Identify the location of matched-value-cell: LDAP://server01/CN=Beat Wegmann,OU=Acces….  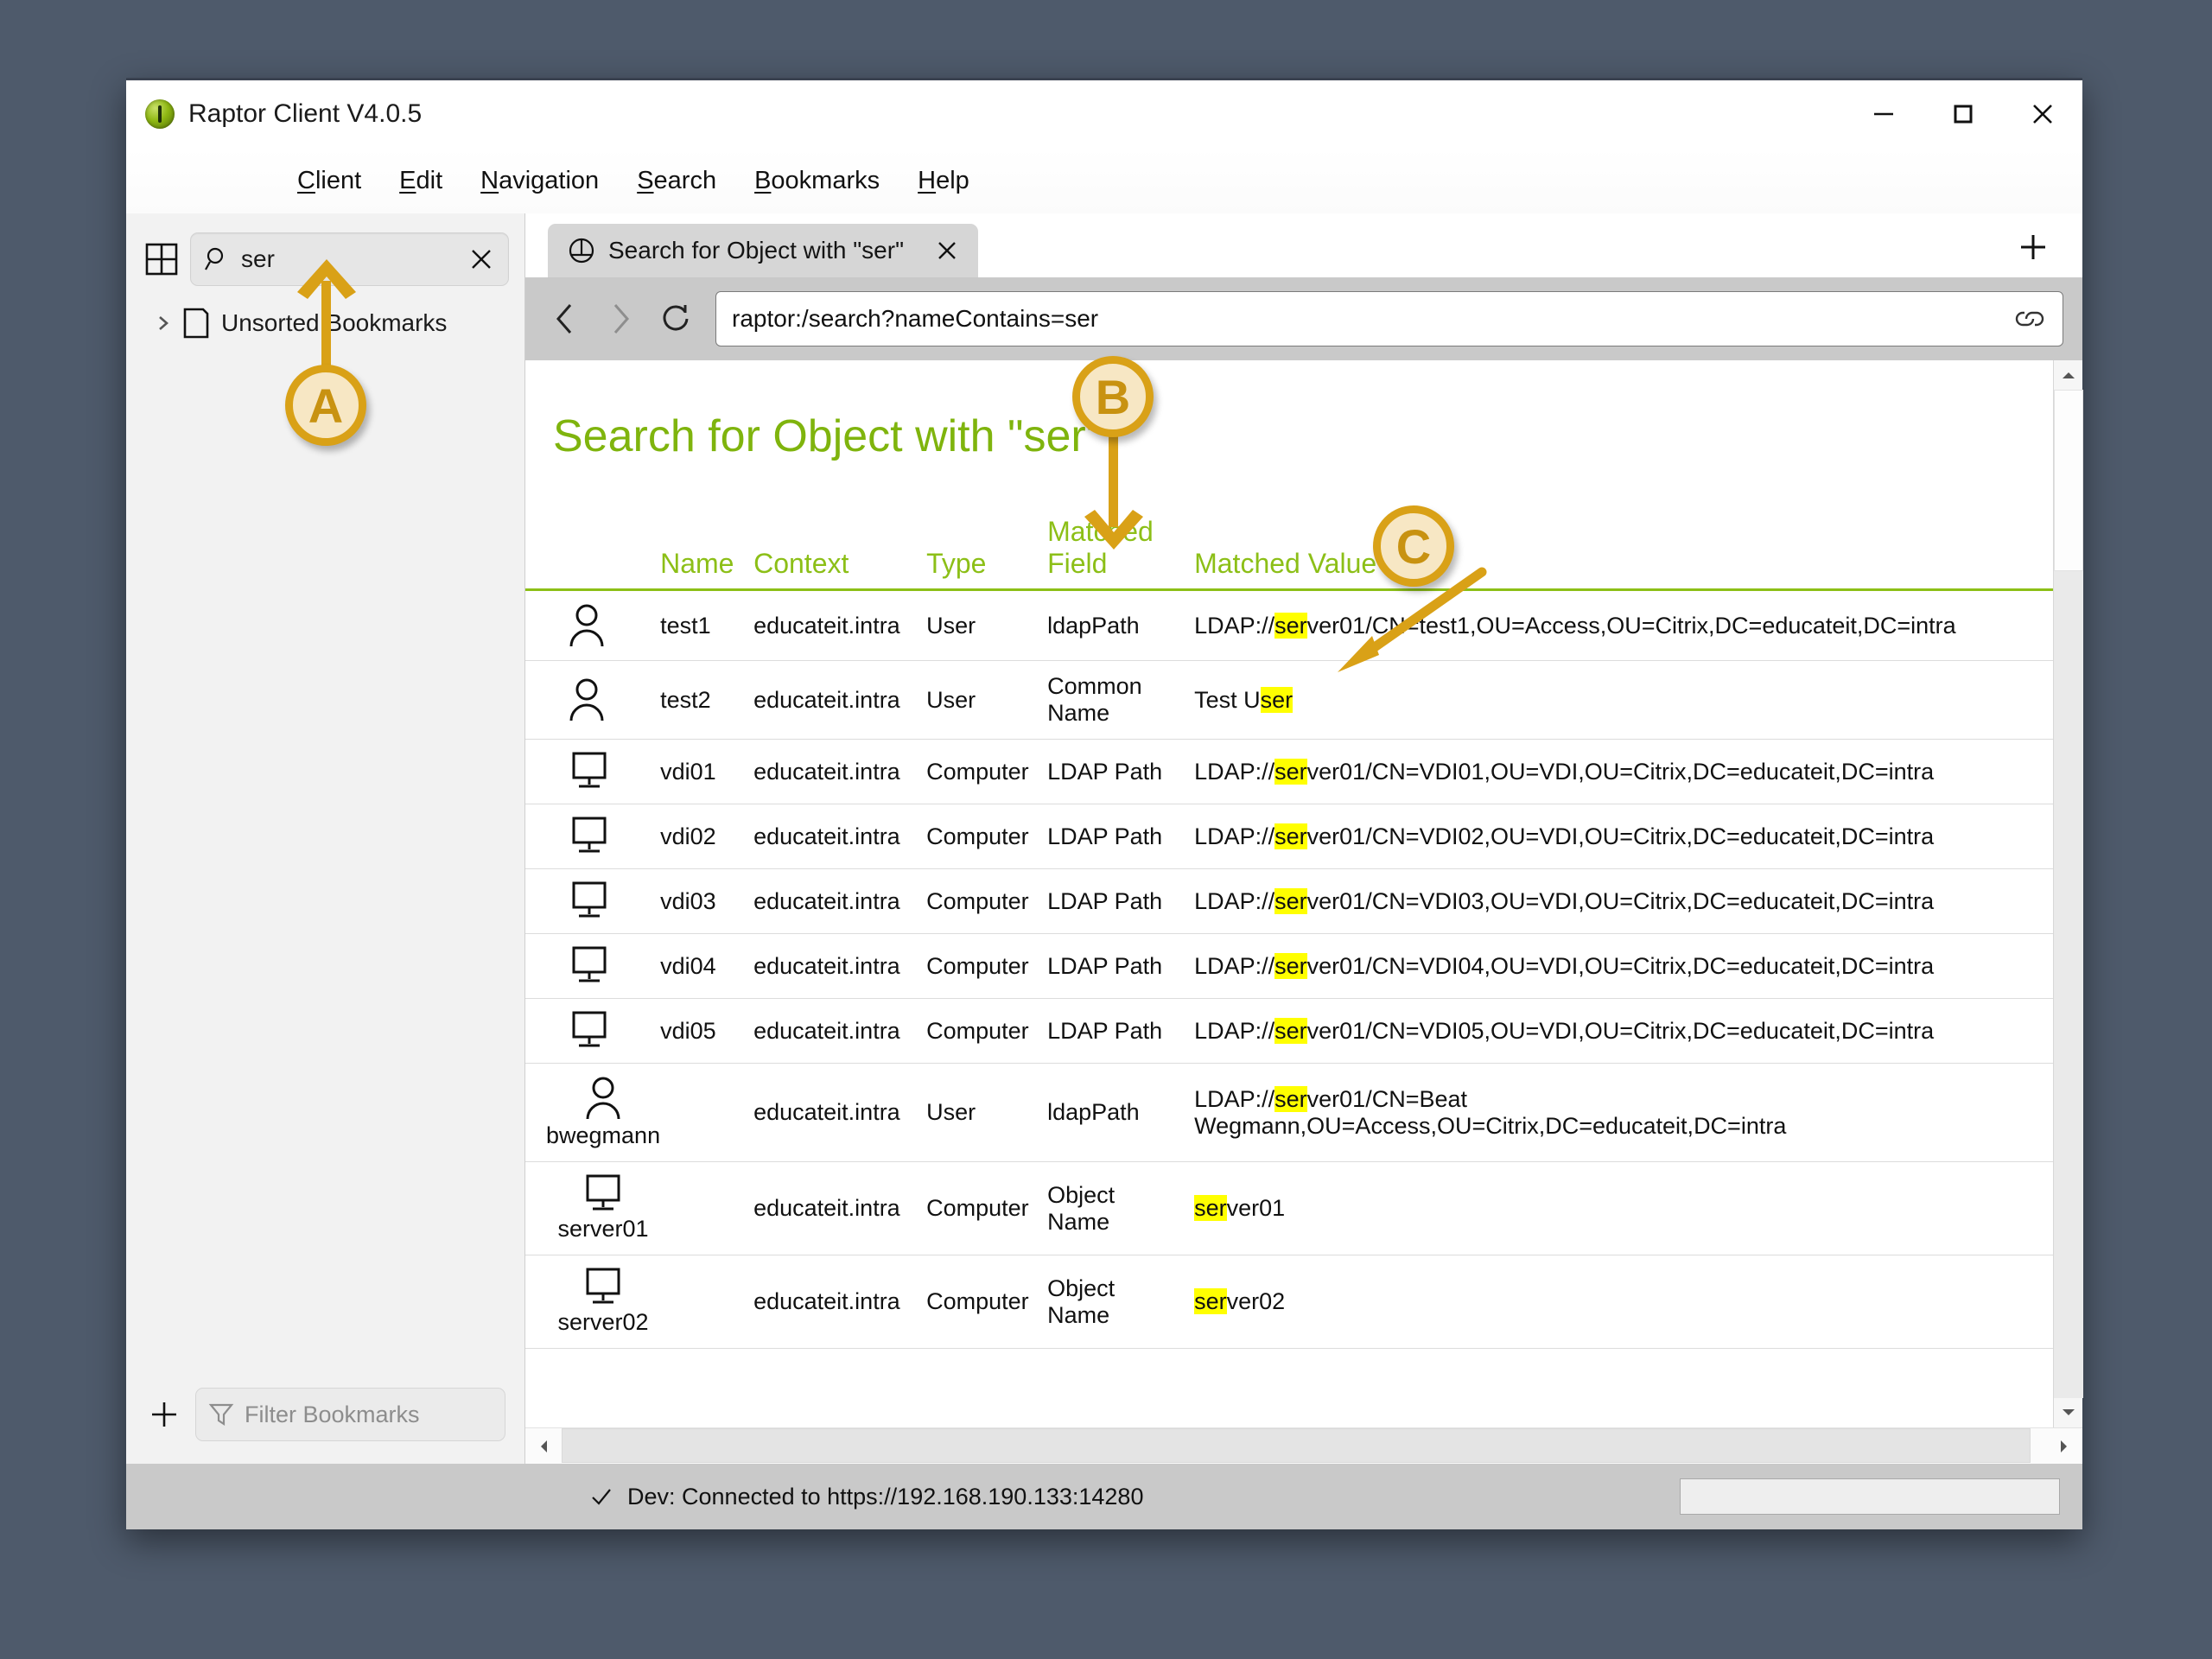
(1623, 1112).